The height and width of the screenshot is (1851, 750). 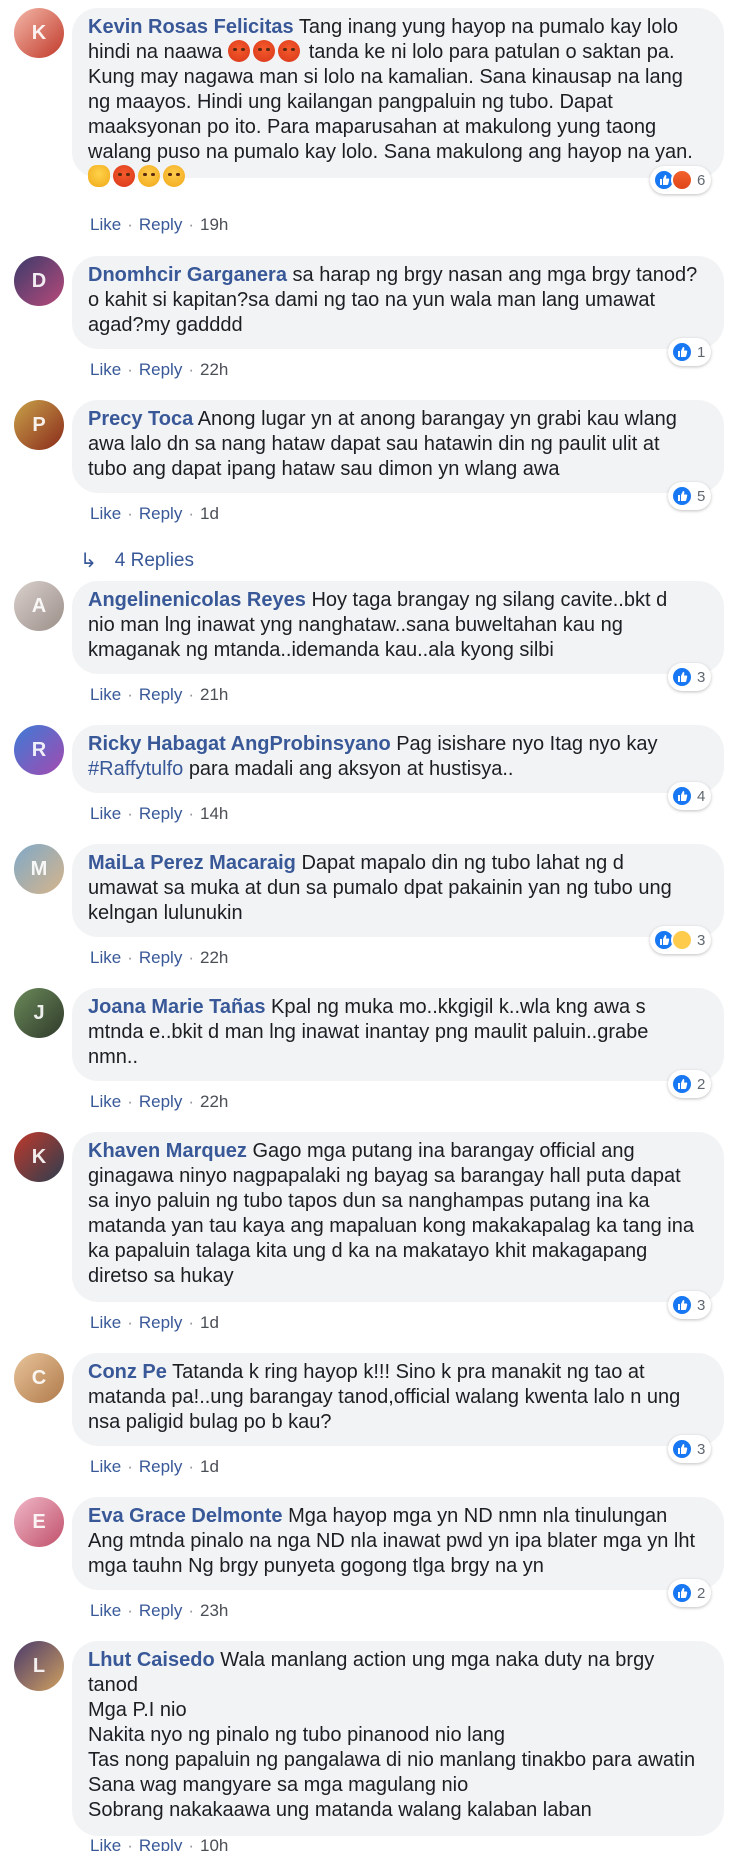 What do you see at coordinates (135, 769) in the screenshot?
I see `hashtag-link: #Raffytulfo` at bounding box center [135, 769].